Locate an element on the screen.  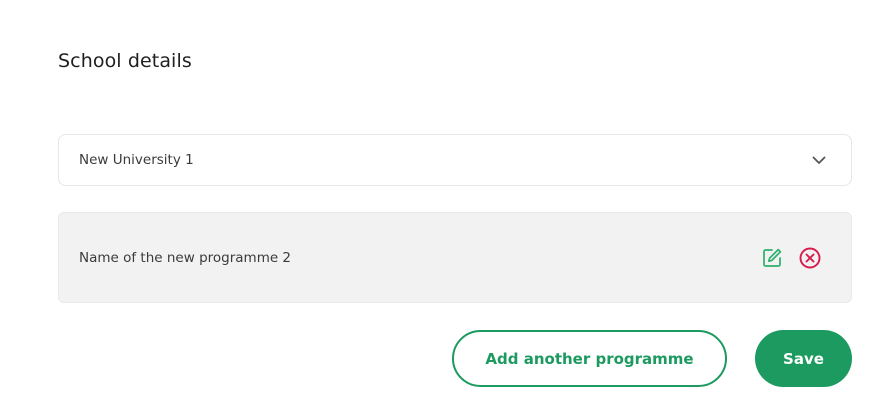
school-select-value: New University 1 is located at coordinates (136, 160).